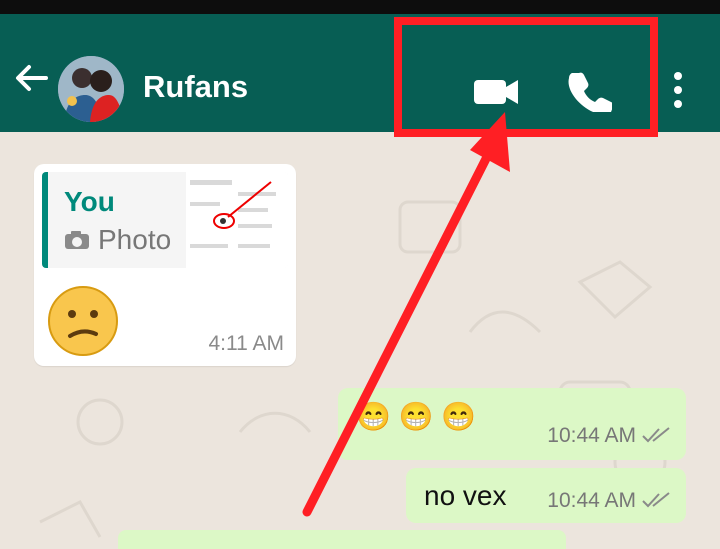  I want to click on next-message-edge, so click(342, 539).